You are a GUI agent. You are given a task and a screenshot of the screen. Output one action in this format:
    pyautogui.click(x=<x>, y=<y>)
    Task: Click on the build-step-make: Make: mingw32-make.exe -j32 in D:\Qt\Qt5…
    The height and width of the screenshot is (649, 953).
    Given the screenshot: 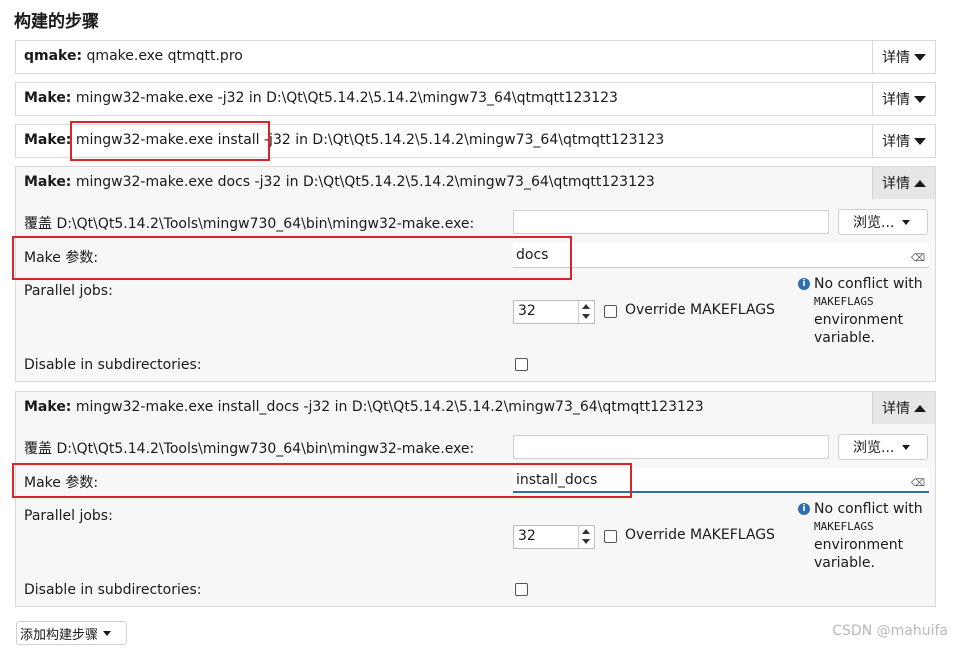 What is the action you would take?
    pyautogui.click(x=475, y=99)
    